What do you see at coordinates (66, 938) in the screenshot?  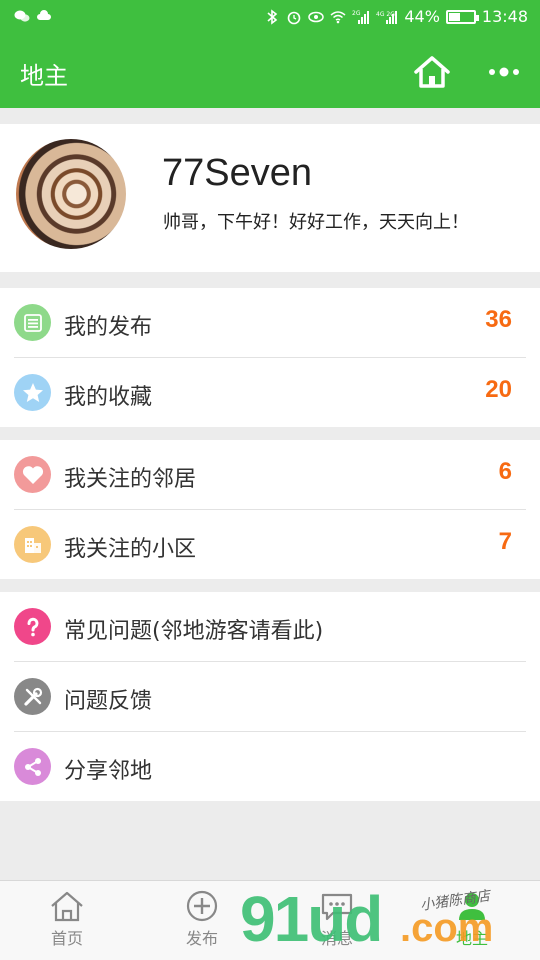 I see `tab-label: 首页` at bounding box center [66, 938].